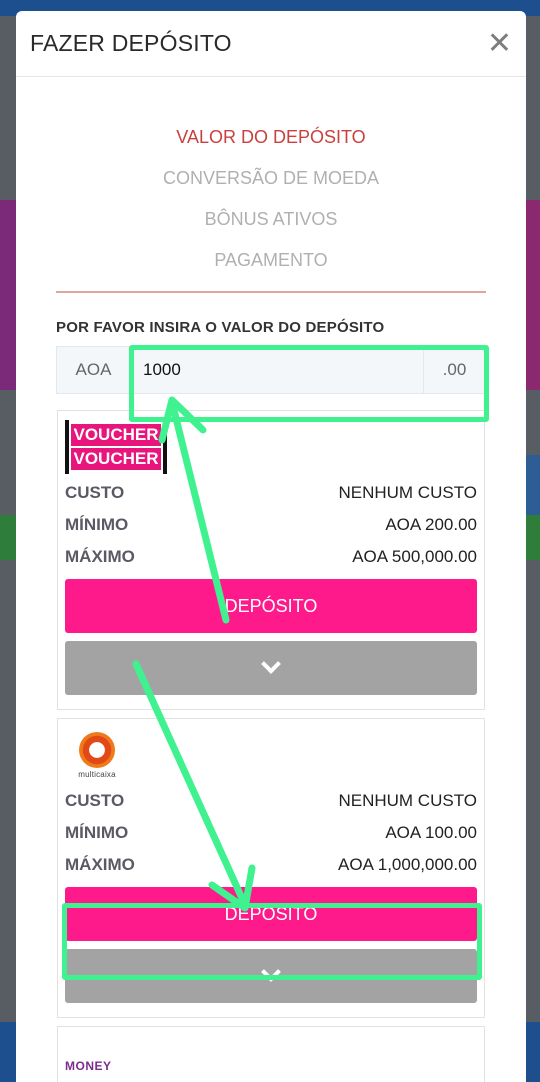  What do you see at coordinates (454, 370) in the screenshot?
I see `decimal-suffix: .00` at bounding box center [454, 370].